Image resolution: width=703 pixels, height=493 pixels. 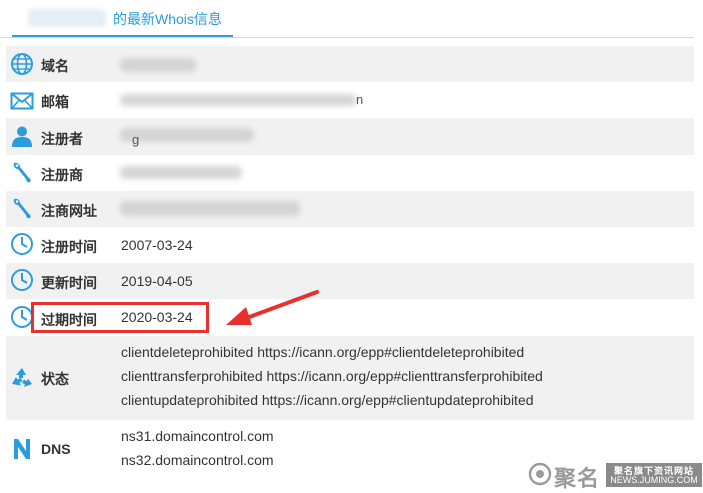 I want to click on watermark-url: NEWS.JUMING.COM, so click(x=654, y=480).